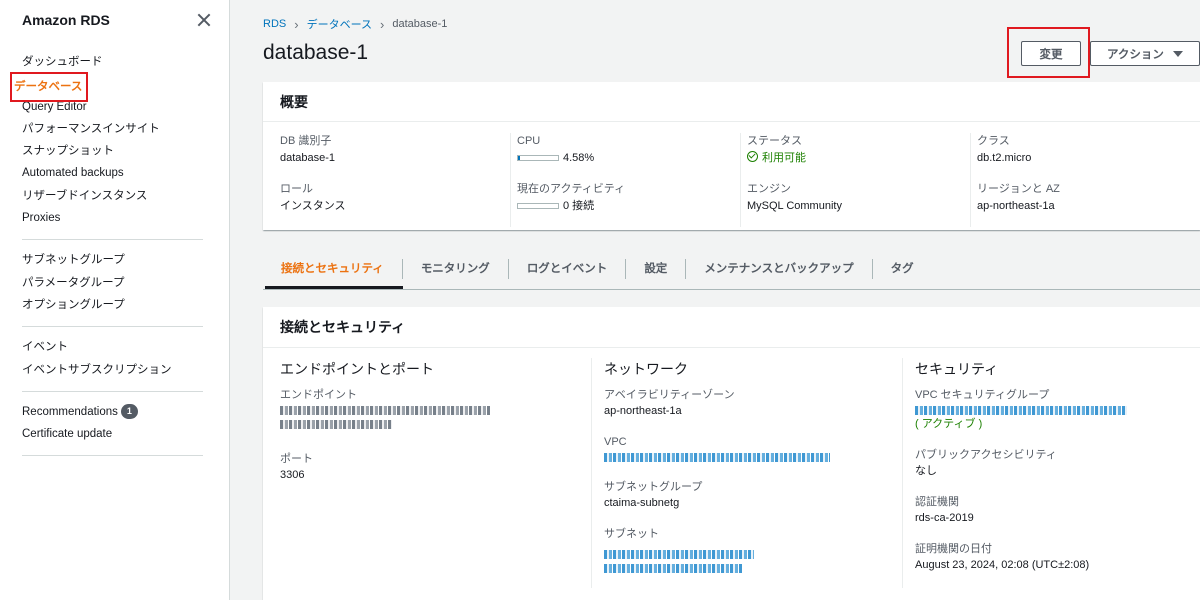  I want to click on subnet-group-label: サブネットグループ, so click(653, 487).